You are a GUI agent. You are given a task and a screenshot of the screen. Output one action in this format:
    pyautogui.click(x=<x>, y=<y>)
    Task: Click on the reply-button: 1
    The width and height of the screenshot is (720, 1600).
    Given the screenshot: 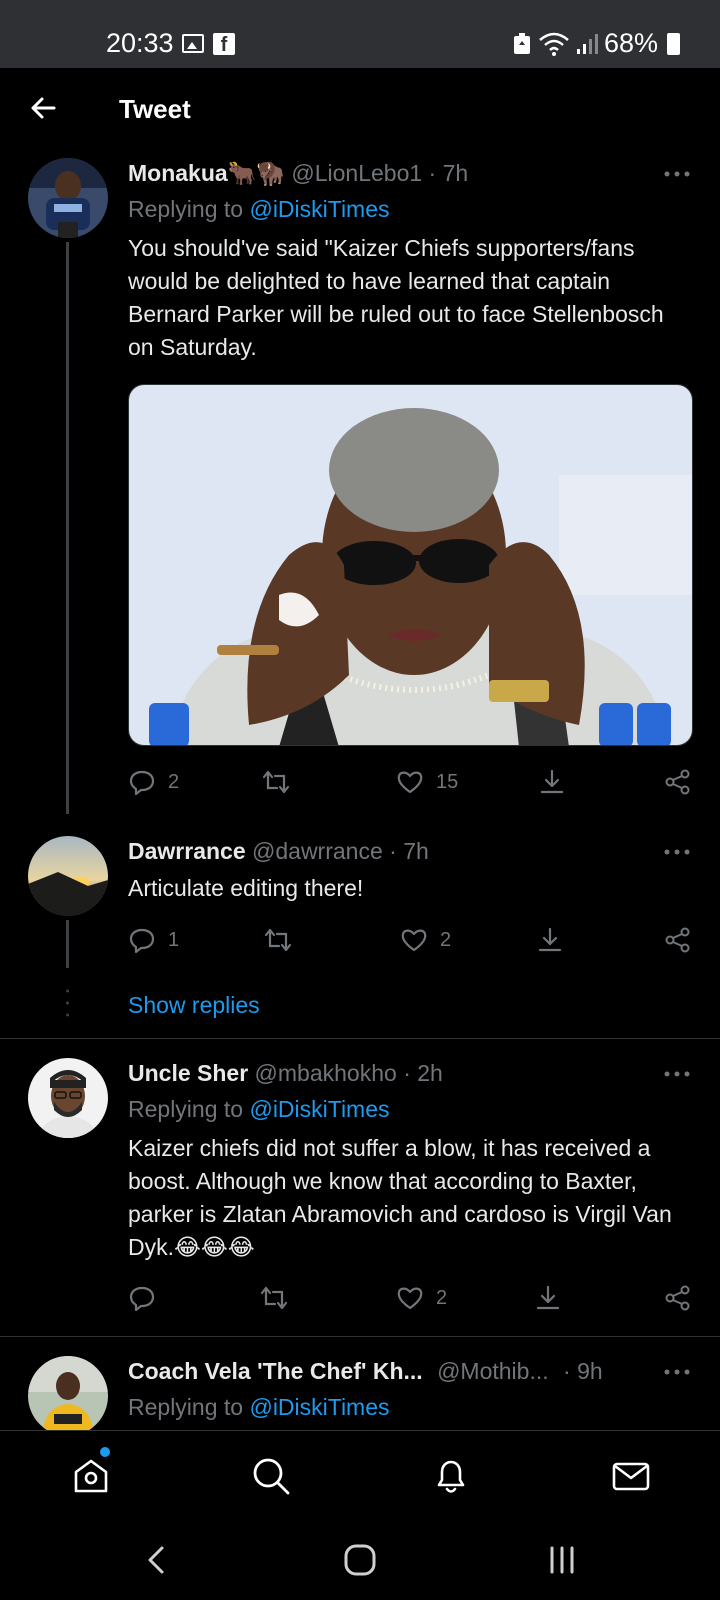 What is the action you would take?
    pyautogui.click(x=153, y=940)
    